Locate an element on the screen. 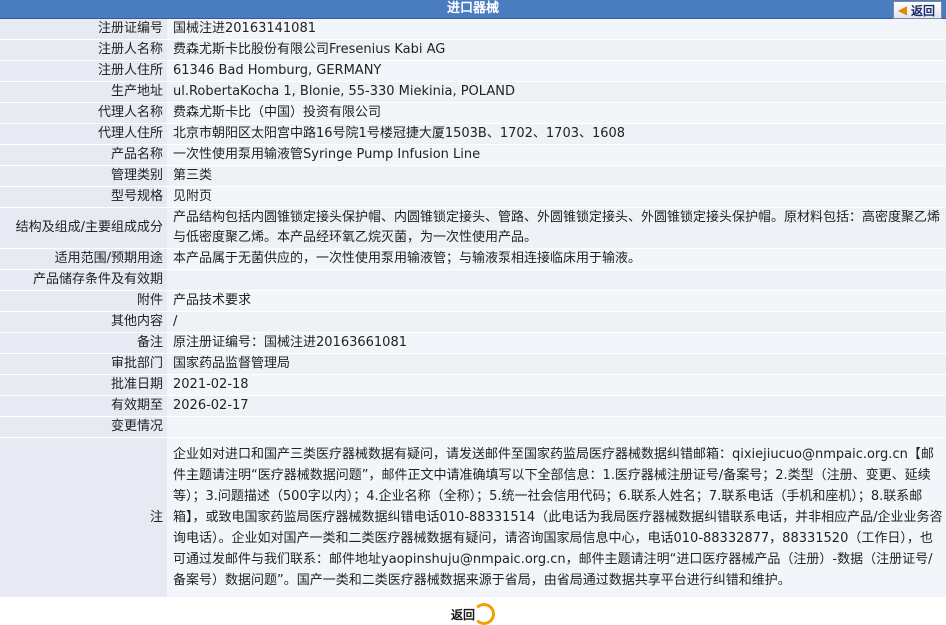 The width and height of the screenshot is (946, 625). field-value: 2026-02-17 is located at coordinates (556, 406).